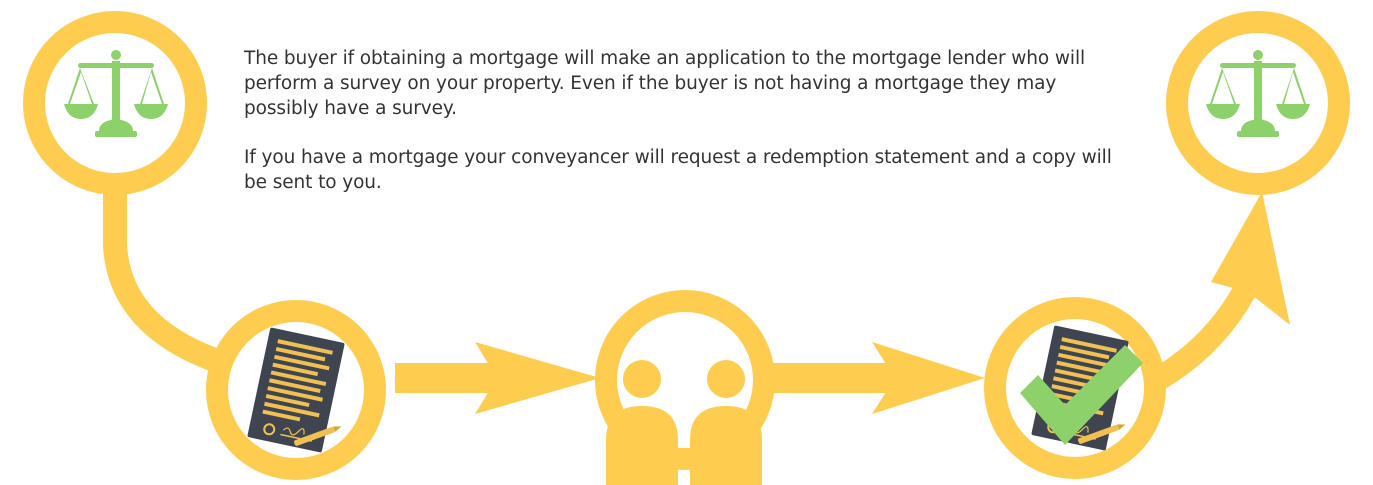 The width and height of the screenshot is (1373, 485). Describe the element at coordinates (685, 387) in the screenshot. I see `step-3-node` at that location.